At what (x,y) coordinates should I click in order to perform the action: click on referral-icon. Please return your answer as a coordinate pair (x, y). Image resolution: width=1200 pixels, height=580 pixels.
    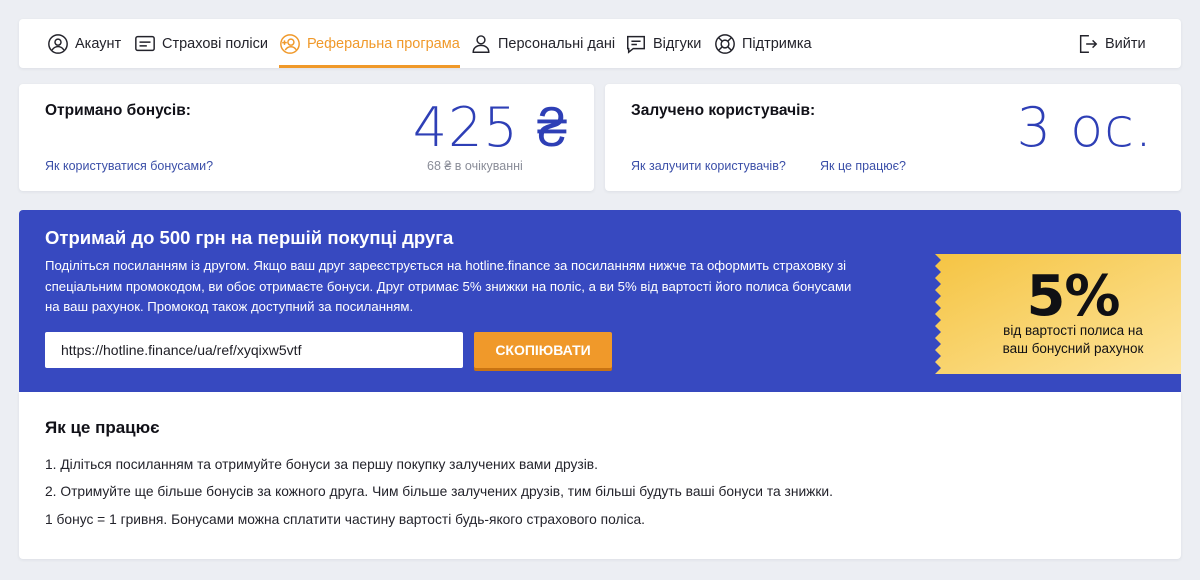
    Looking at the image, I should click on (290, 43).